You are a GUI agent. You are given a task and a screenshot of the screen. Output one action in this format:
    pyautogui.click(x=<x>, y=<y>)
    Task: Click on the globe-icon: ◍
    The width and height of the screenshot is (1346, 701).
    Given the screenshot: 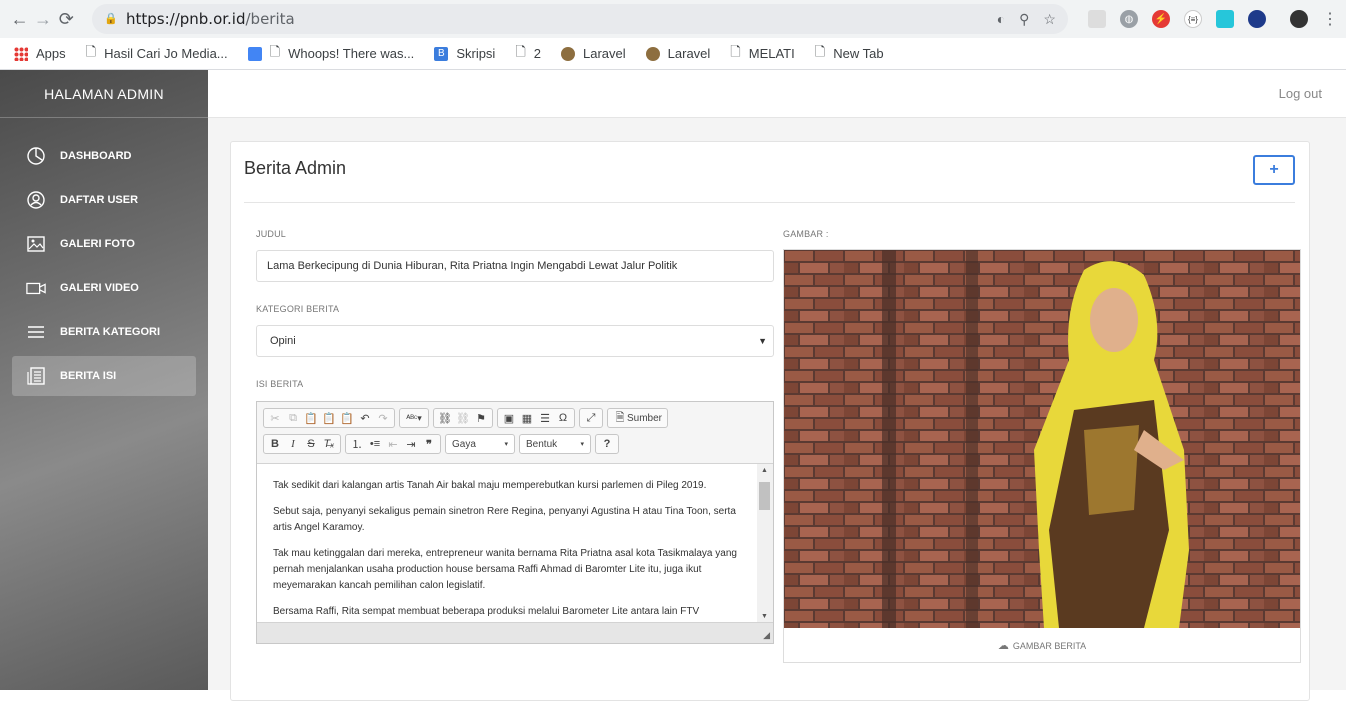 What is the action you would take?
    pyautogui.click(x=1128, y=19)
    